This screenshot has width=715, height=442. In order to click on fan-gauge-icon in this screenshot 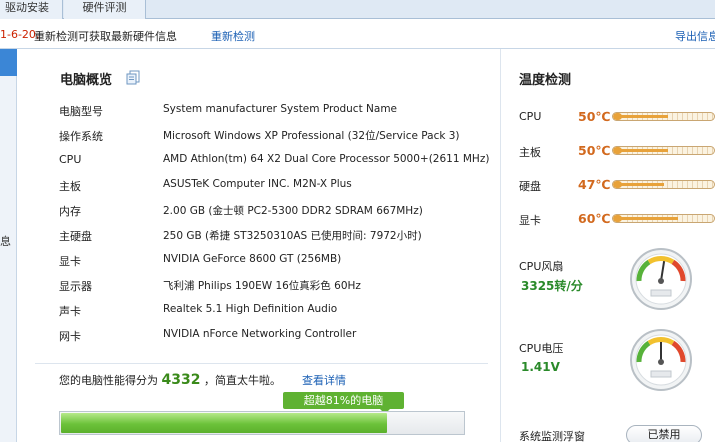, I will do `click(661, 279)`.